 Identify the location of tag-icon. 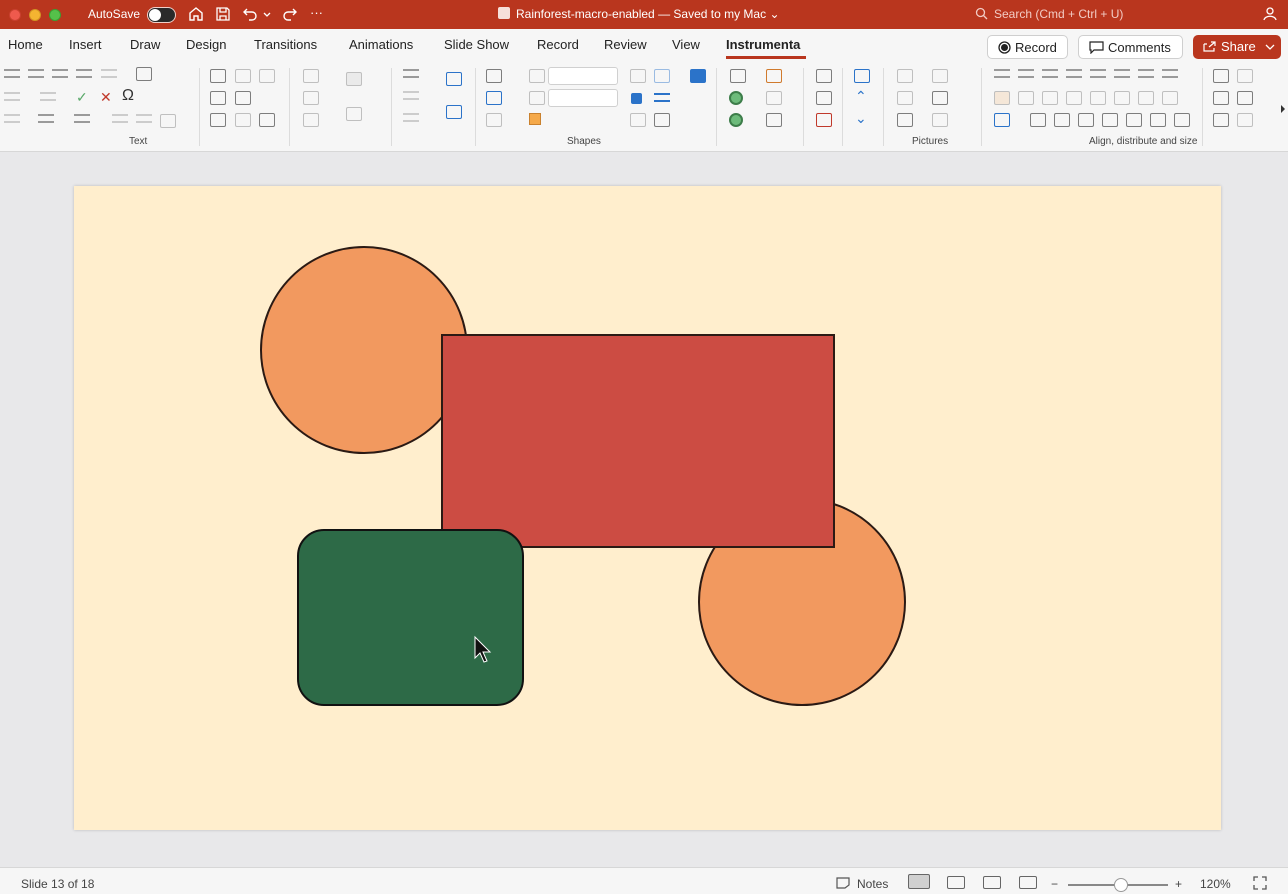
(774, 98).